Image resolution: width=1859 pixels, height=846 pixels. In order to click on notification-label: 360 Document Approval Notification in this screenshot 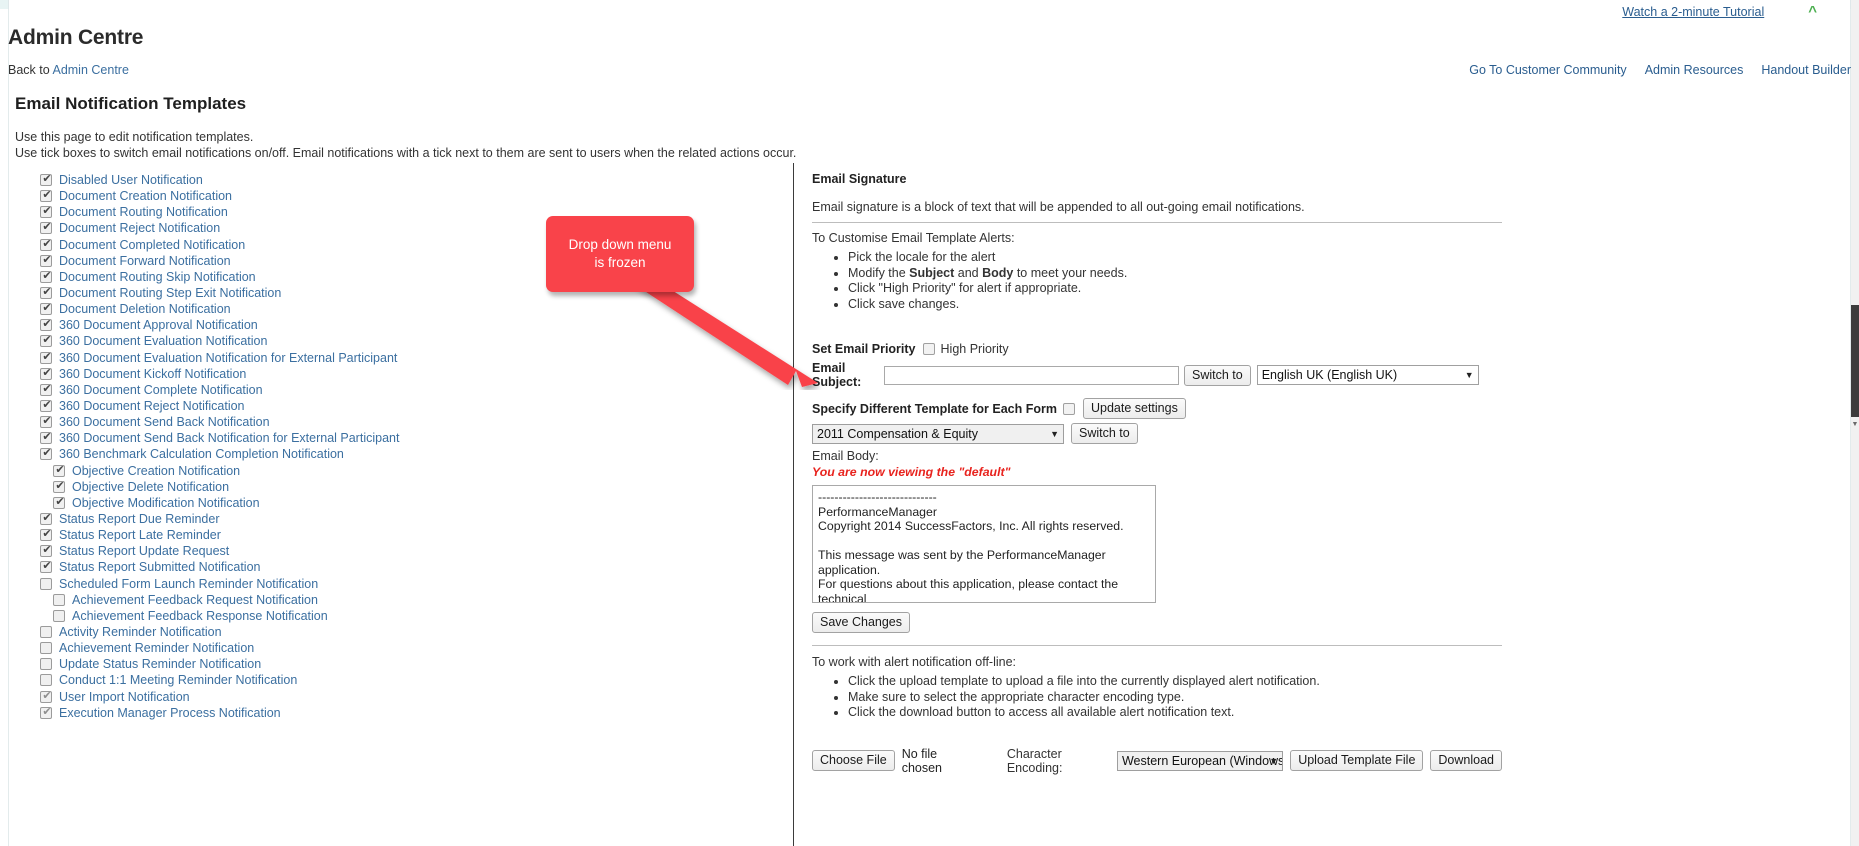, I will do `click(158, 325)`.